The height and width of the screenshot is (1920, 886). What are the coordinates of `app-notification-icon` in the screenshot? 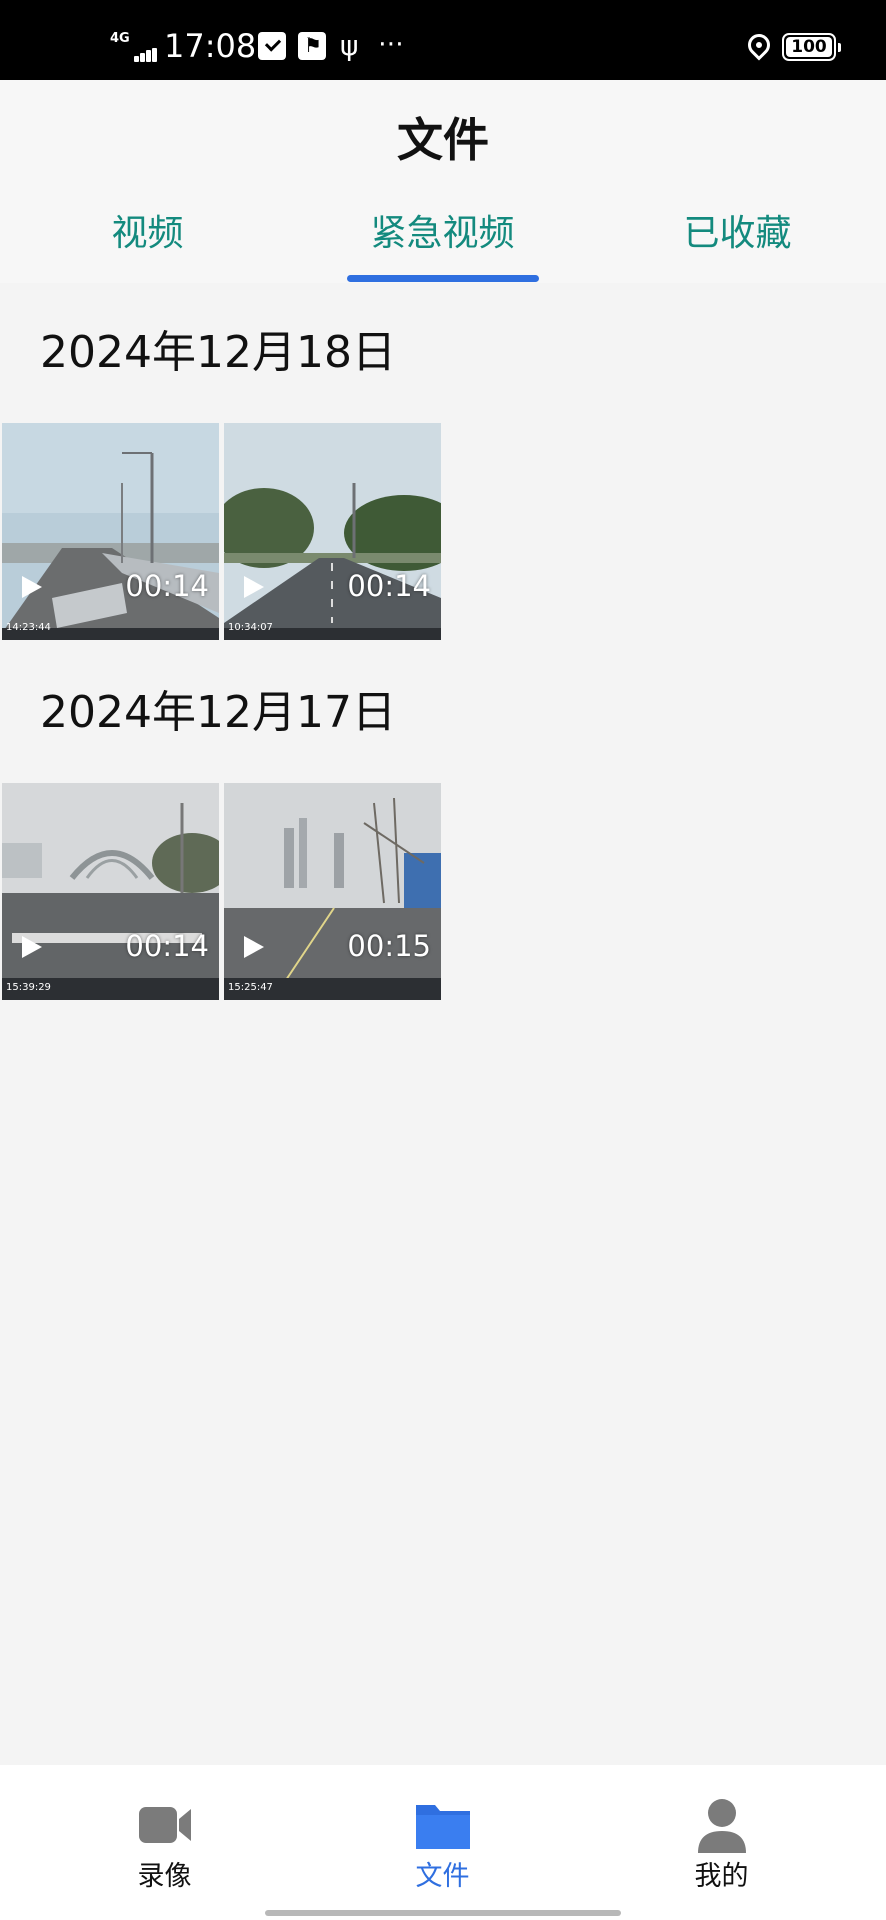 It's located at (312, 46).